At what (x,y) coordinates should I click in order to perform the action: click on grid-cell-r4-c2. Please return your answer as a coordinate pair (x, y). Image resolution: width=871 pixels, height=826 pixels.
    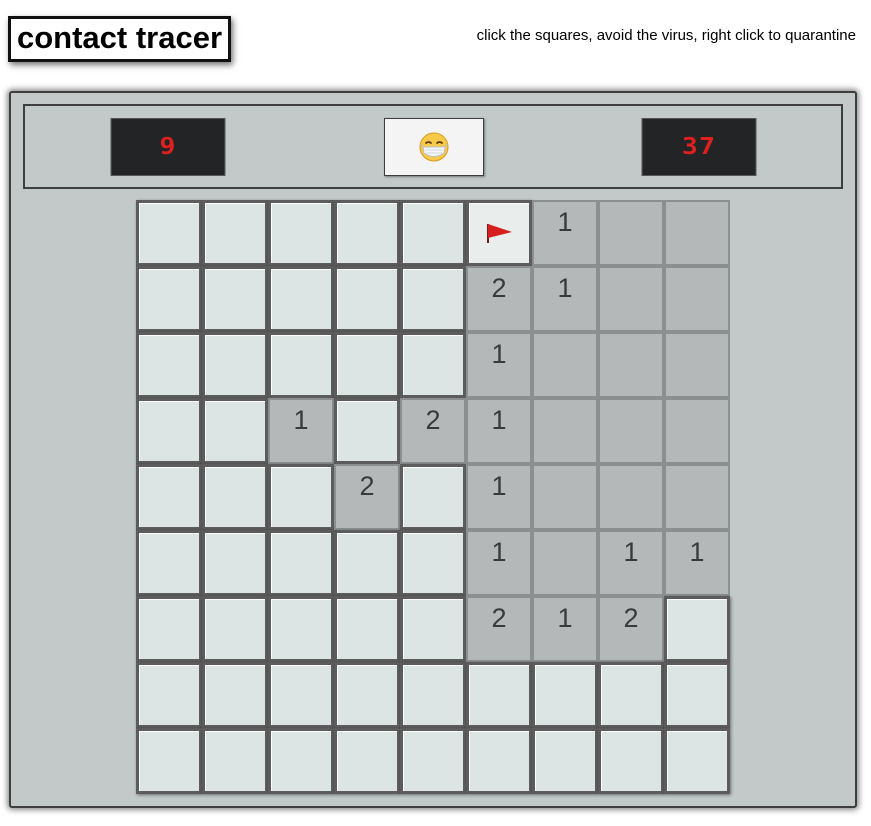
    Looking at the image, I should click on (301, 497).